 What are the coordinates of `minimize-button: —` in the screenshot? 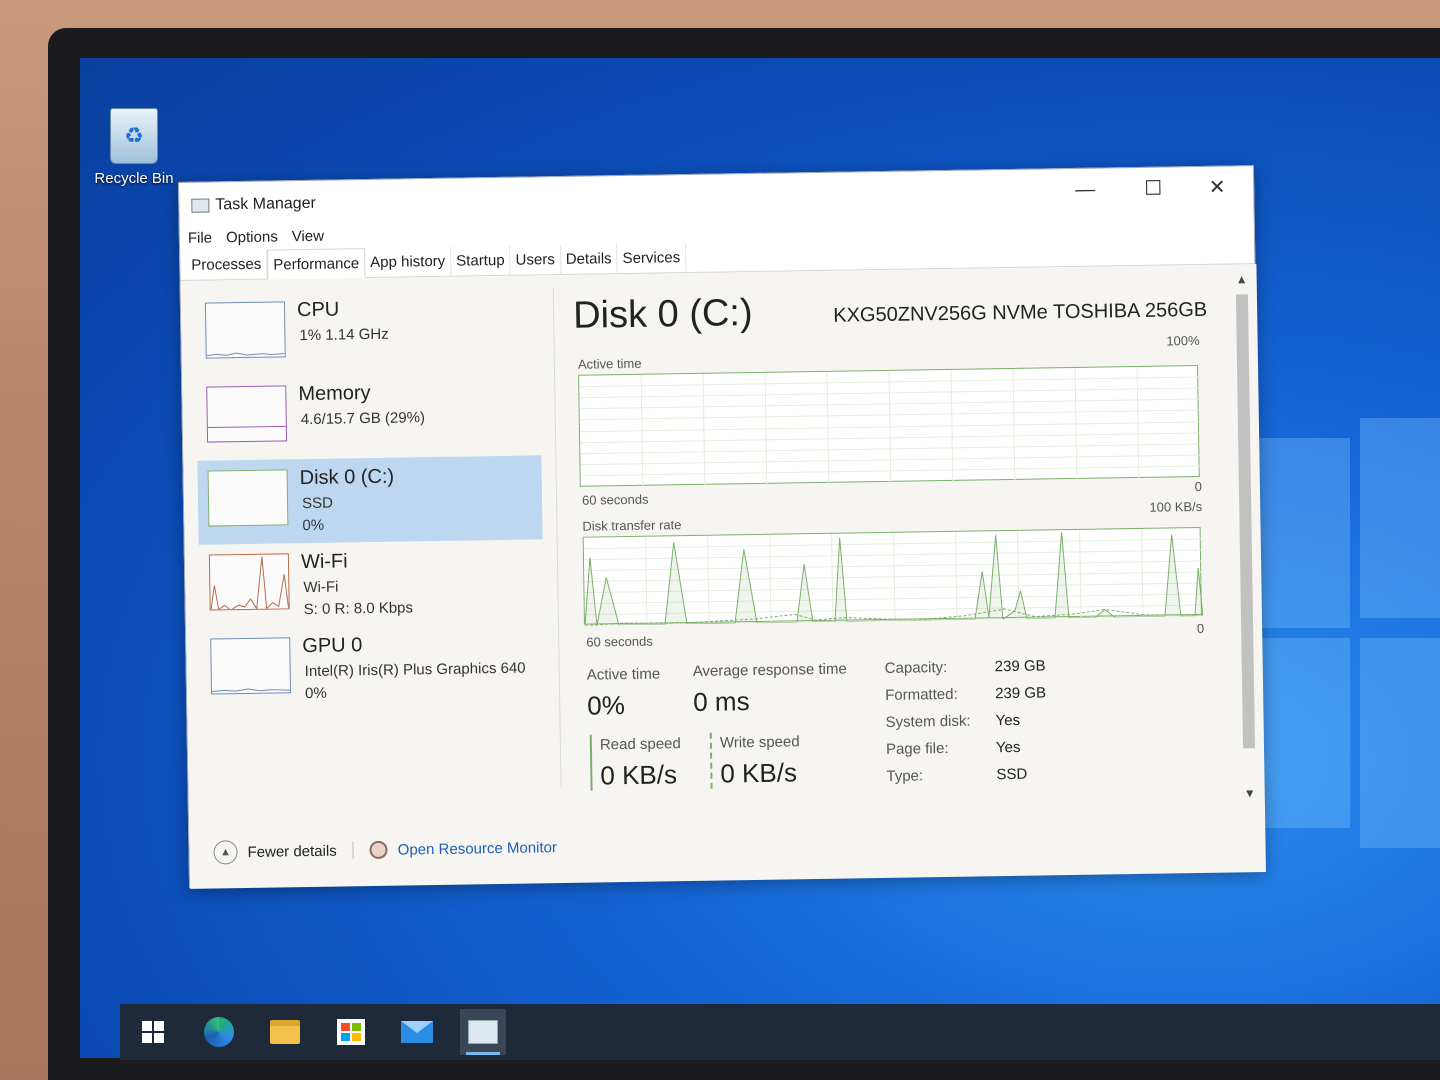 It's located at (1085, 189).